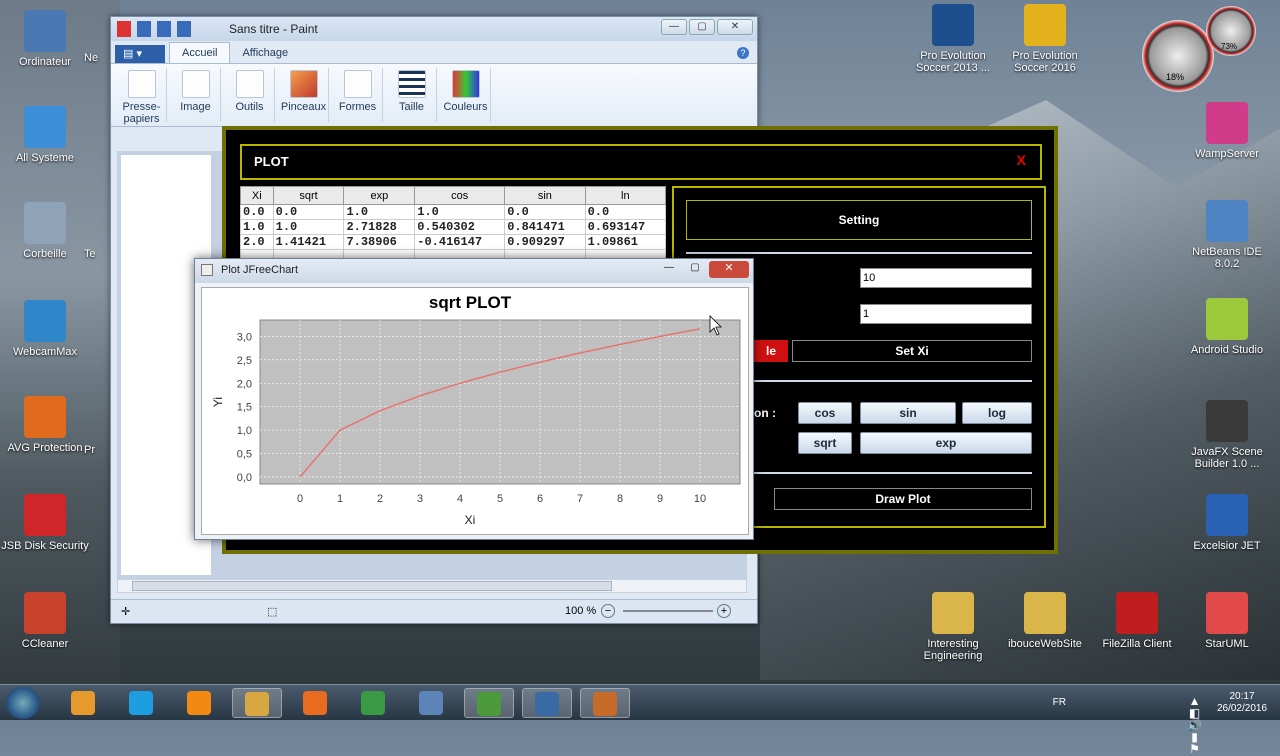 This screenshot has height=756, width=1280. Describe the element at coordinates (743, 53) in the screenshot. I see `help-icon: ?` at that location.